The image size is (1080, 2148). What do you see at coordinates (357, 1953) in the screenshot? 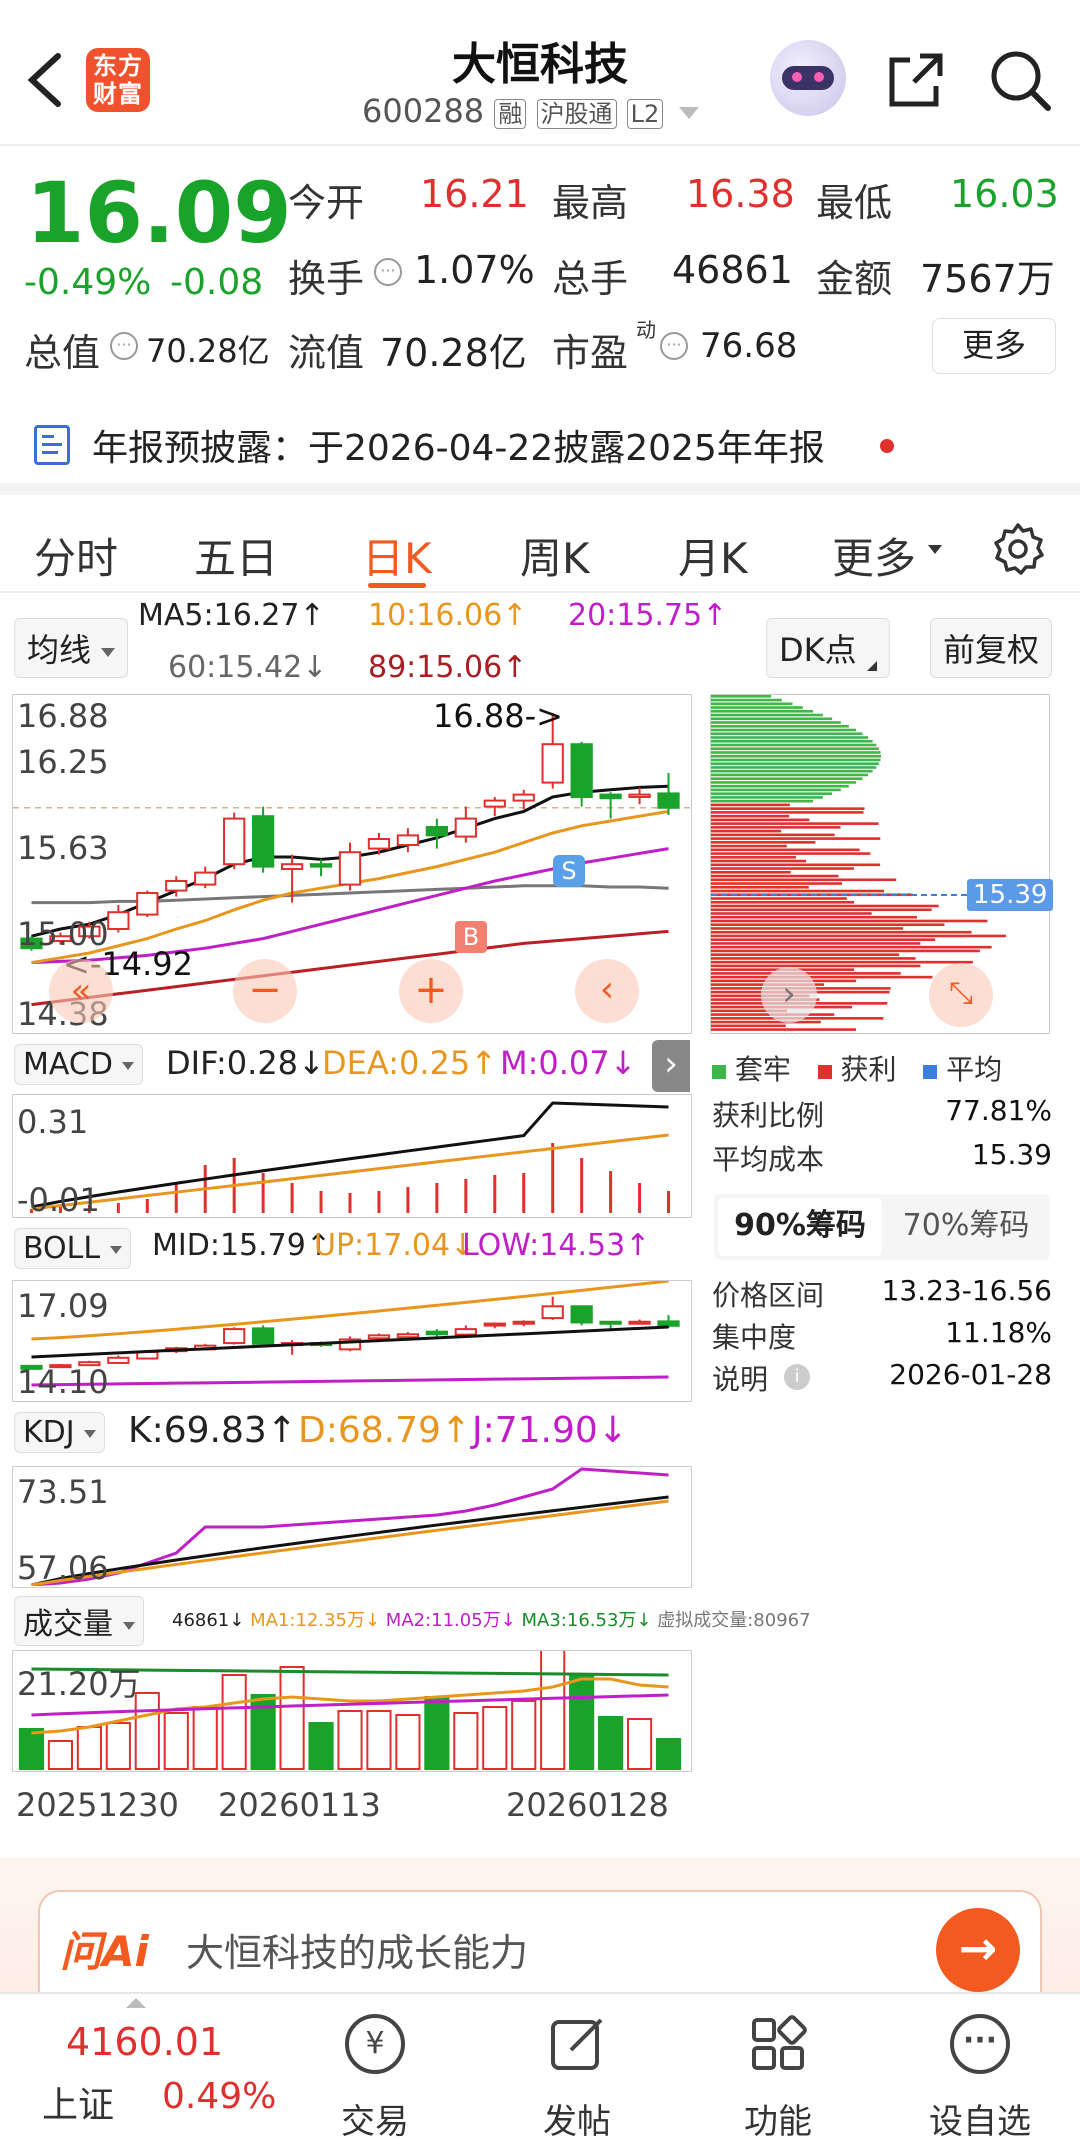
I see `ai-prompt-text: 大恒科技的成长能力` at bounding box center [357, 1953].